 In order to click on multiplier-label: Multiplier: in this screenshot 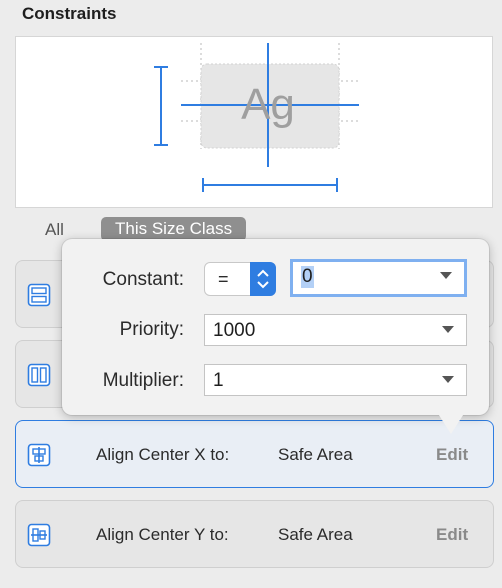, I will do `click(143, 380)`.